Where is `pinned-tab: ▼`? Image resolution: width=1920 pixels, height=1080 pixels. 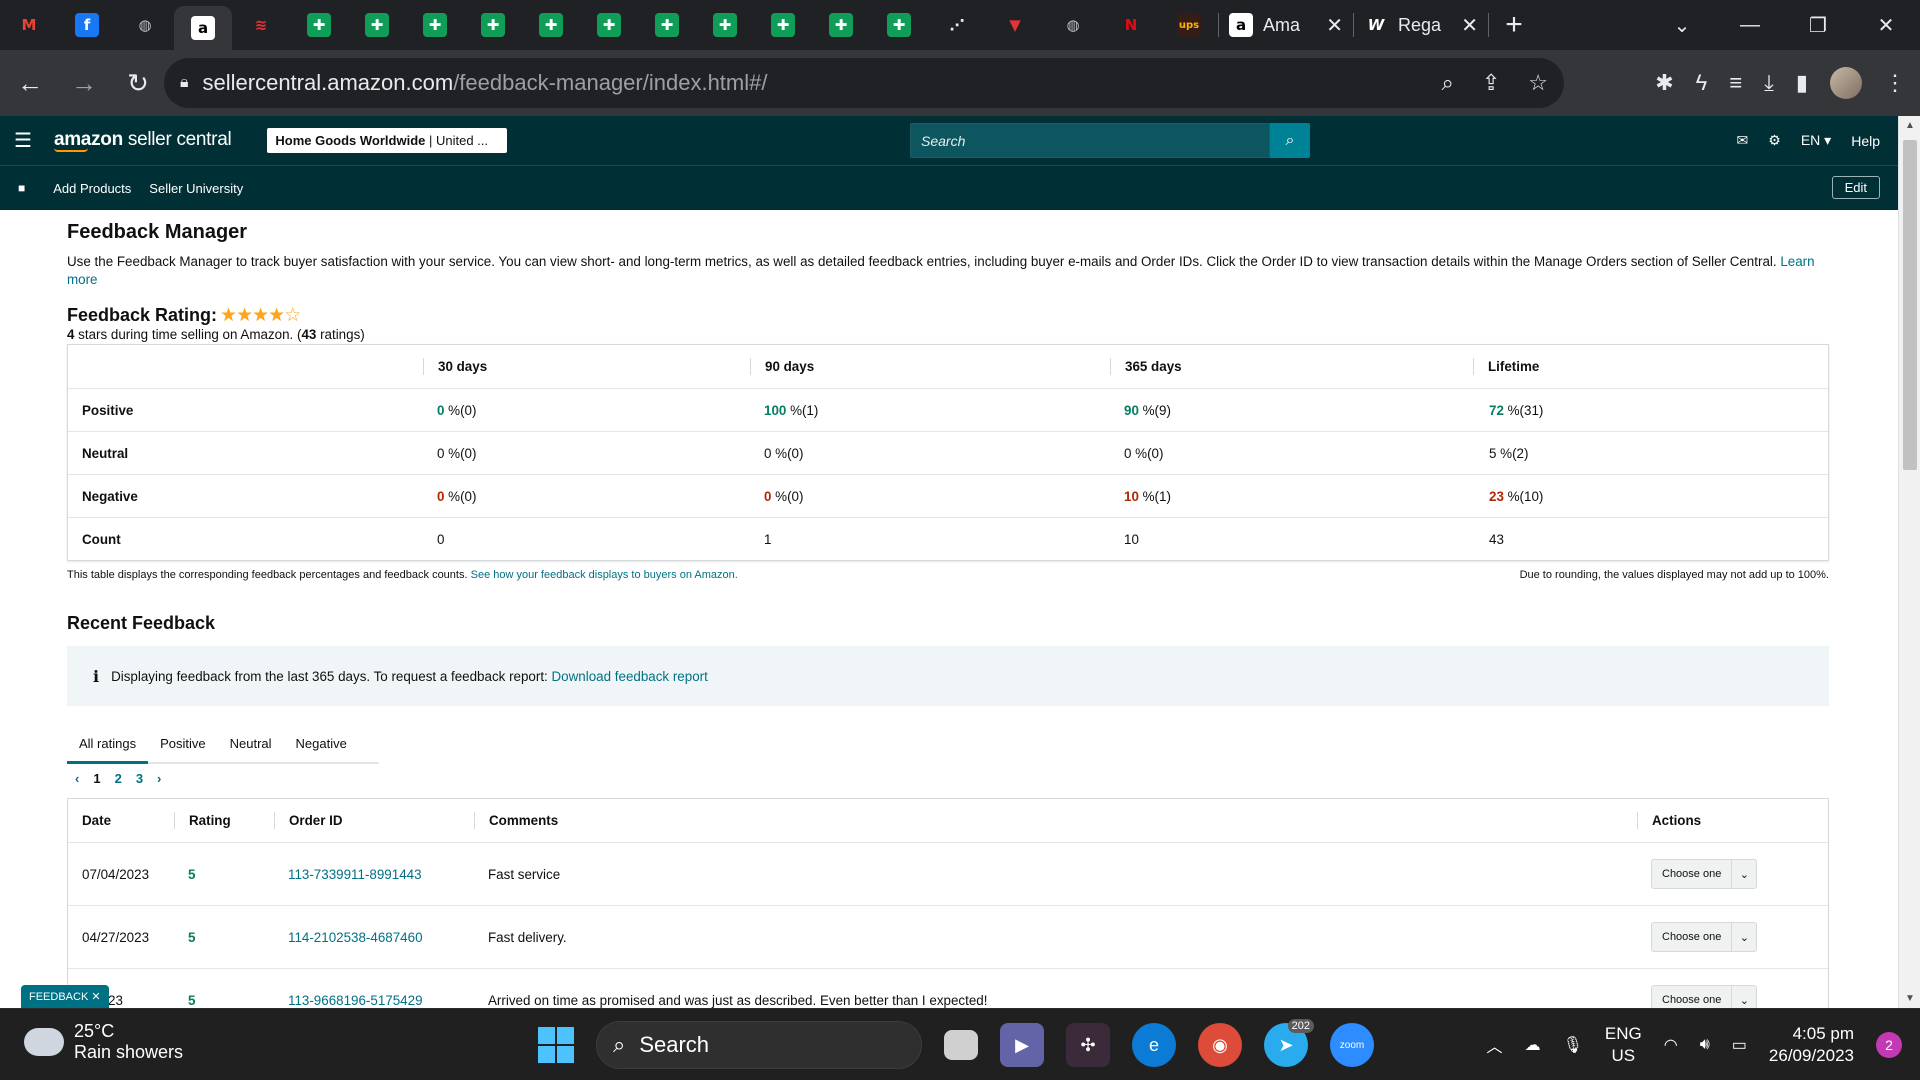 pinned-tab: ▼ is located at coordinates (1015, 25).